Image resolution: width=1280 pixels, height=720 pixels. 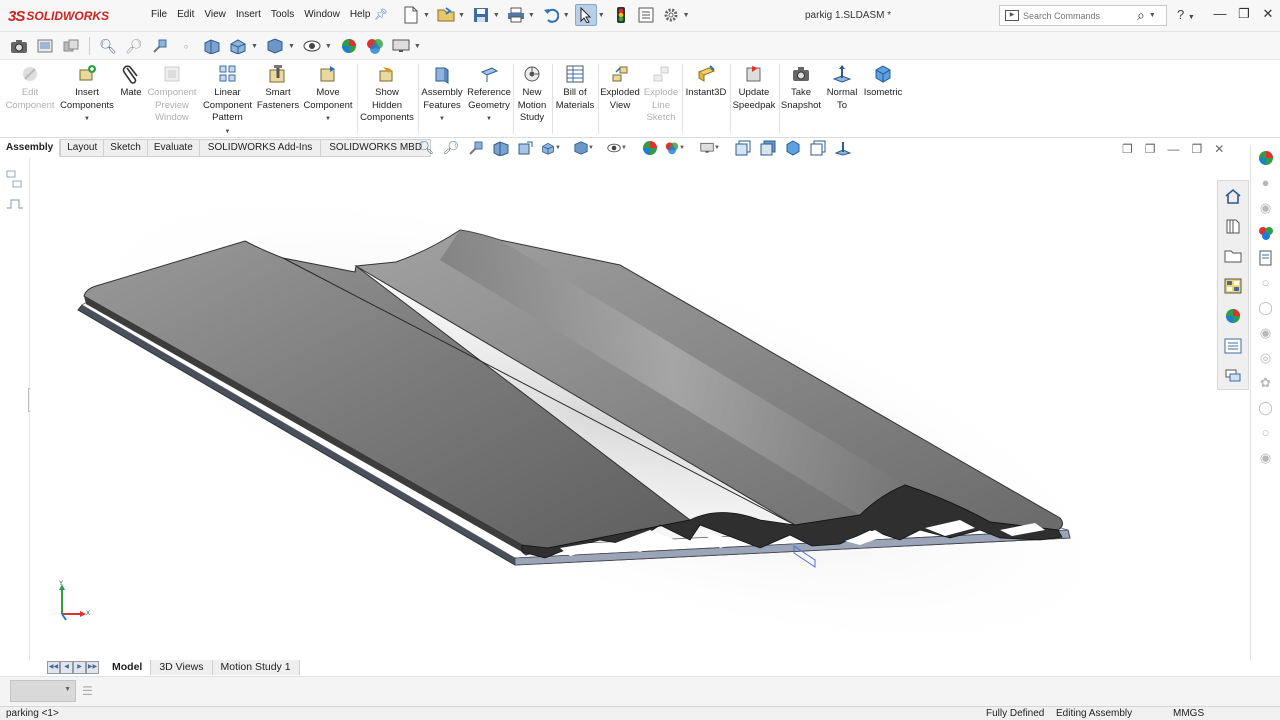 I want to click on view-palette-icon, so click(x=1233, y=286).